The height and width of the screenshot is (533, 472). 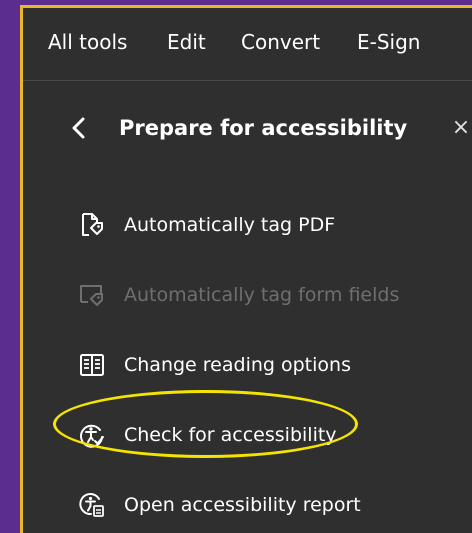 I want to click on tool-label: Check for accessibility, so click(x=230, y=435).